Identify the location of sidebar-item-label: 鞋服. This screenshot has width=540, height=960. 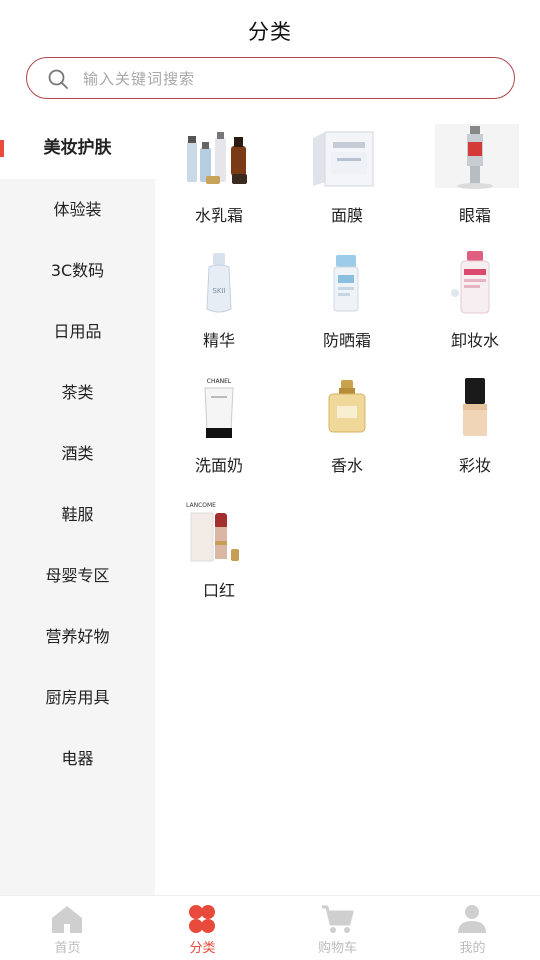
(77, 514).